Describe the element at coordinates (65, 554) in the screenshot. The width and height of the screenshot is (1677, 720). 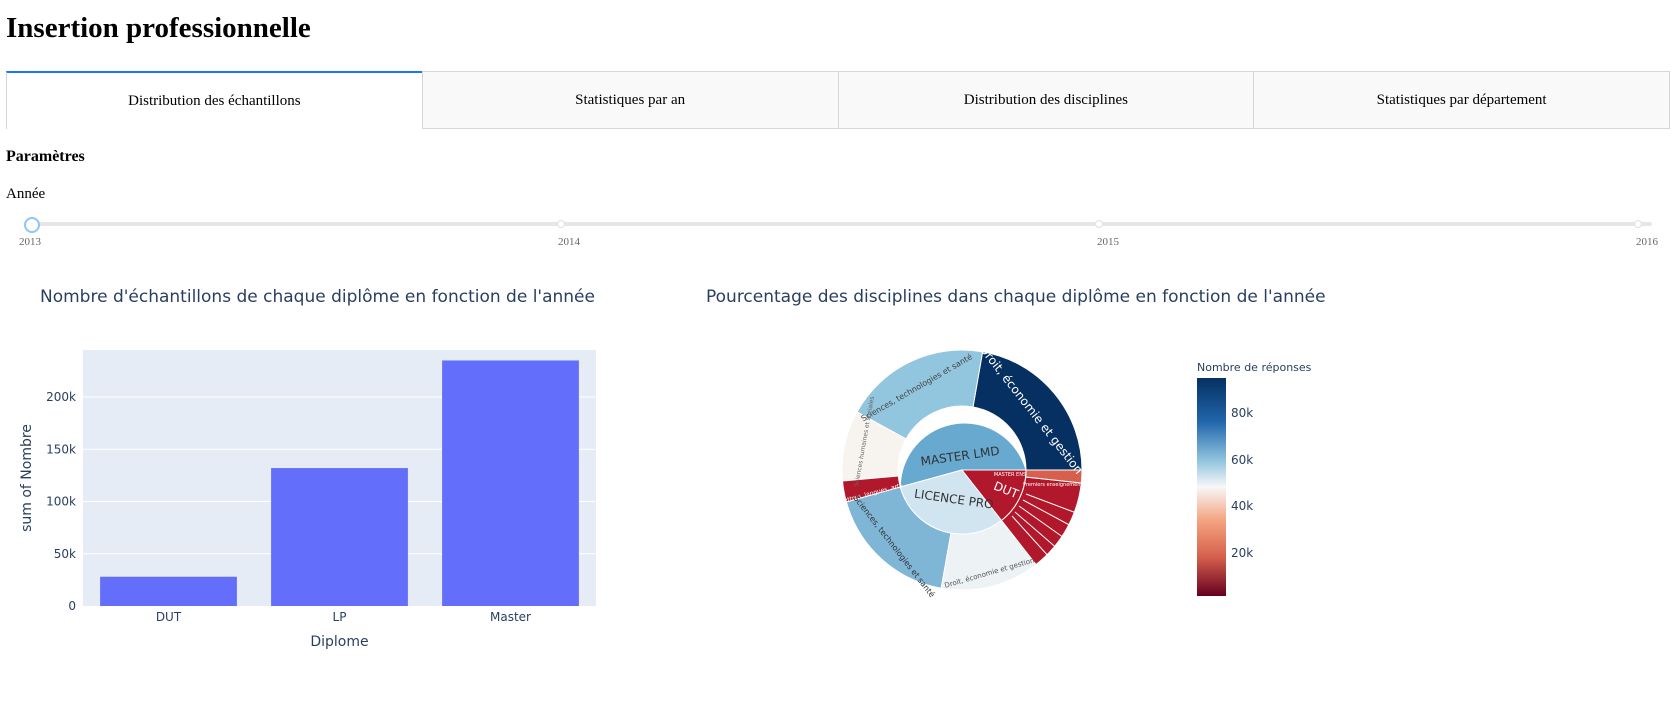
I see `bar-y-tick-label: 50k` at that location.